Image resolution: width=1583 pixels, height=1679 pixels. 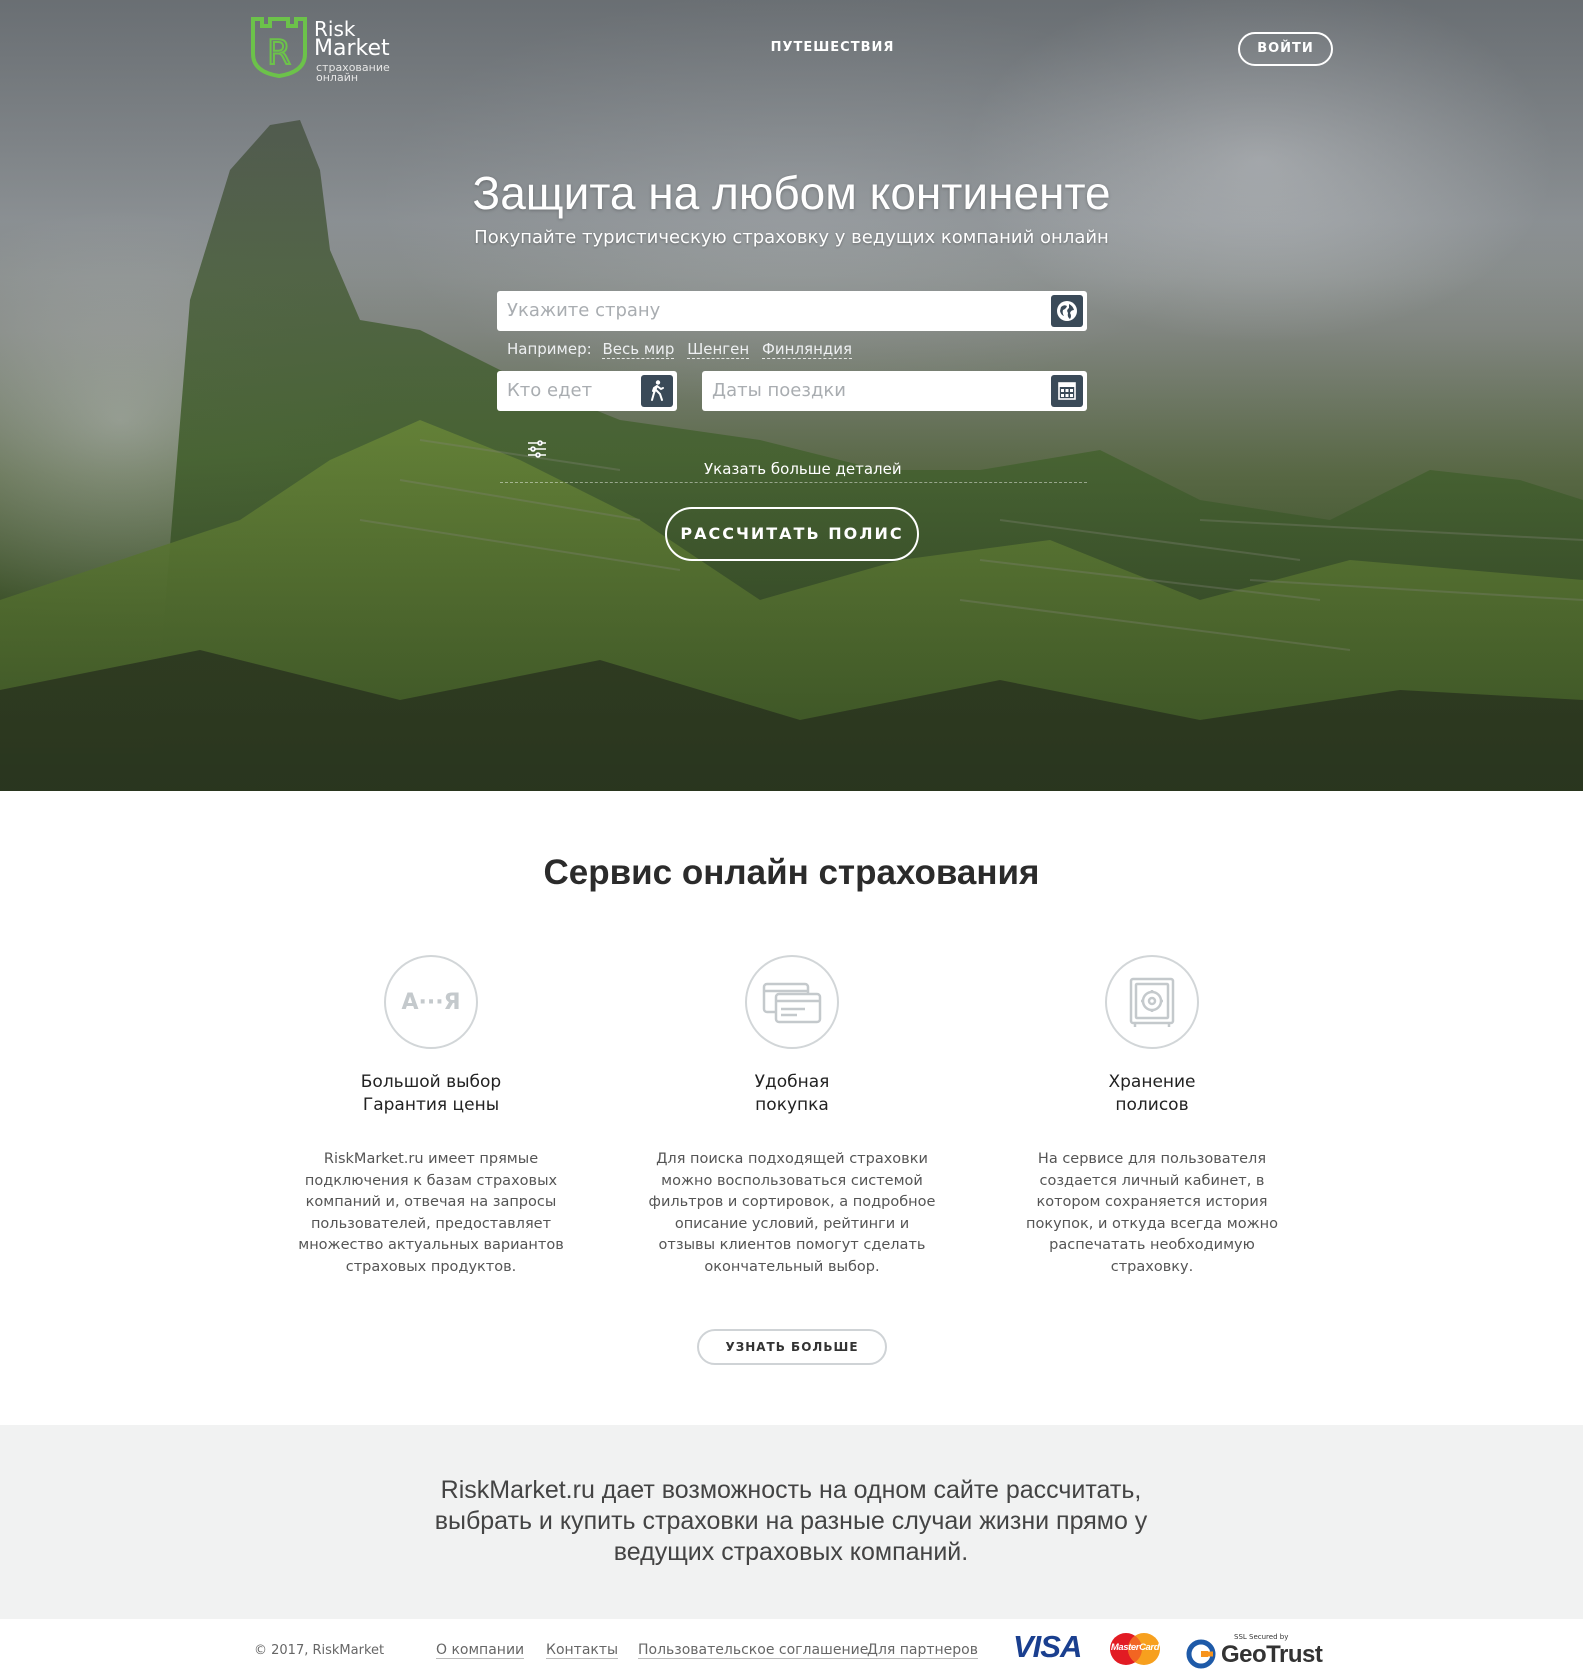 I want to click on footer-link-about: О компании, so click(x=480, y=1650).